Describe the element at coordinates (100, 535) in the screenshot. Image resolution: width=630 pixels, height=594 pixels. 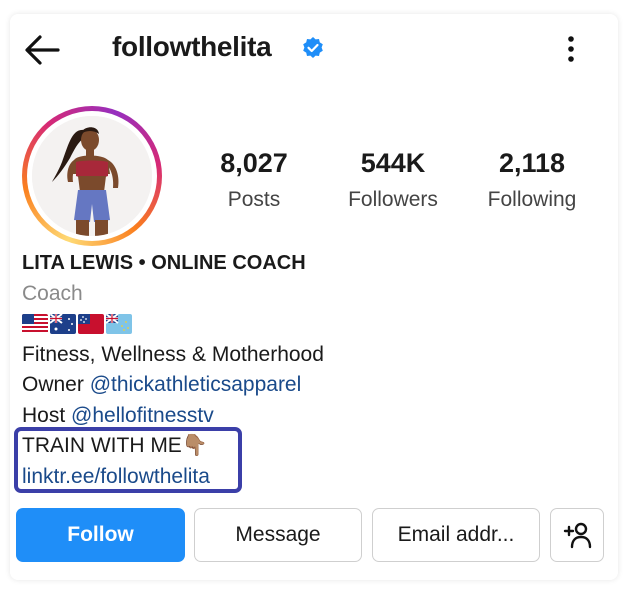
I see `follow-button: Follow` at that location.